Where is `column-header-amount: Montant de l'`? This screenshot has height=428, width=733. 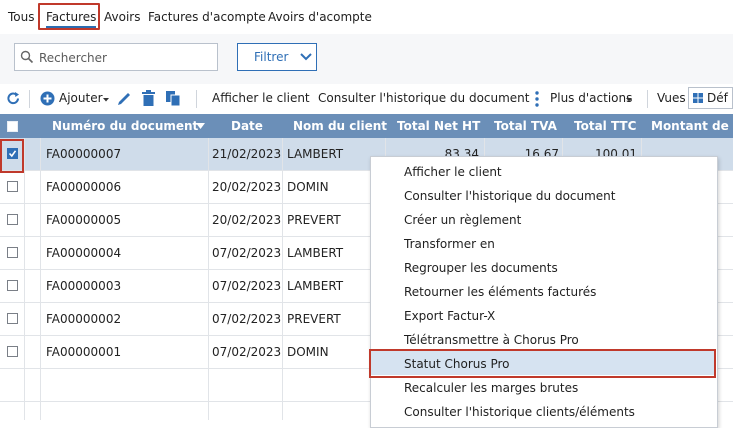 column-header-amount: Montant de l' is located at coordinates (692, 126).